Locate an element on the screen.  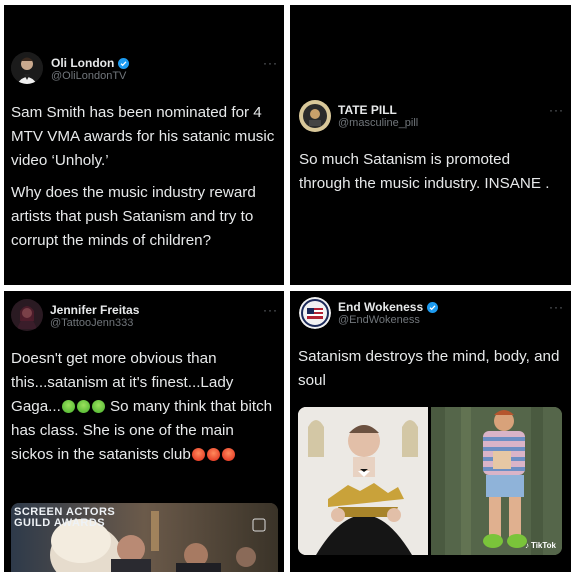
user-handle: @OliLondonTV is located at coordinates (88, 76).